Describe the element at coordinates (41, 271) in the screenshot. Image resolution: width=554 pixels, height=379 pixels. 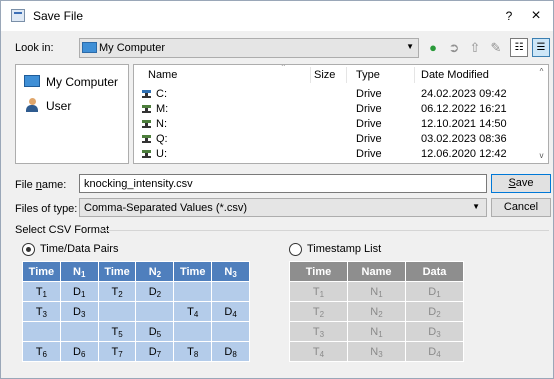
I see `cell-symbol: Time` at that location.